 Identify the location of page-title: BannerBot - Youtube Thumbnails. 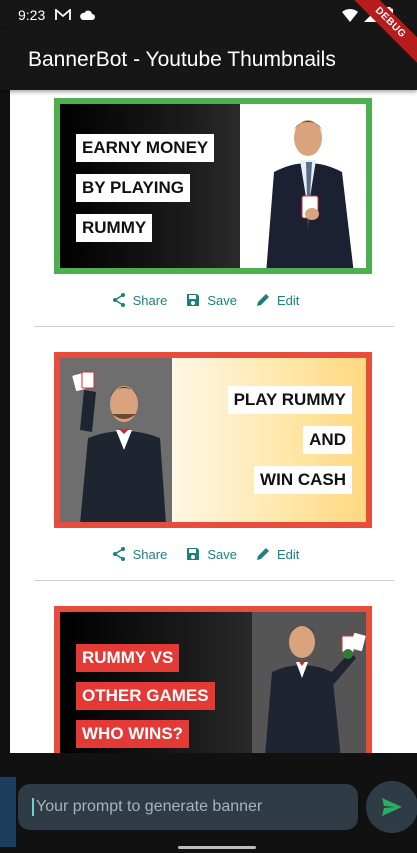
(182, 59).